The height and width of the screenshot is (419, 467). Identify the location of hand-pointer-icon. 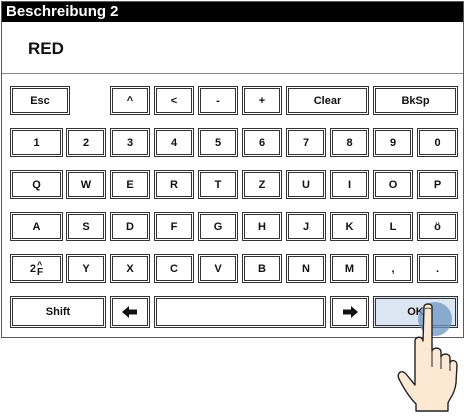
(427, 357).